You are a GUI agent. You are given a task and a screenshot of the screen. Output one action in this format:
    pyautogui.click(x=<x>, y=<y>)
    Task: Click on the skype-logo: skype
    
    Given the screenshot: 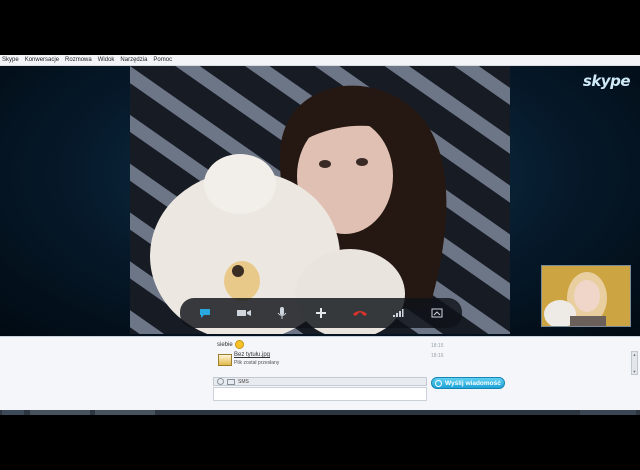 What is the action you would take?
    pyautogui.click(x=606, y=81)
    